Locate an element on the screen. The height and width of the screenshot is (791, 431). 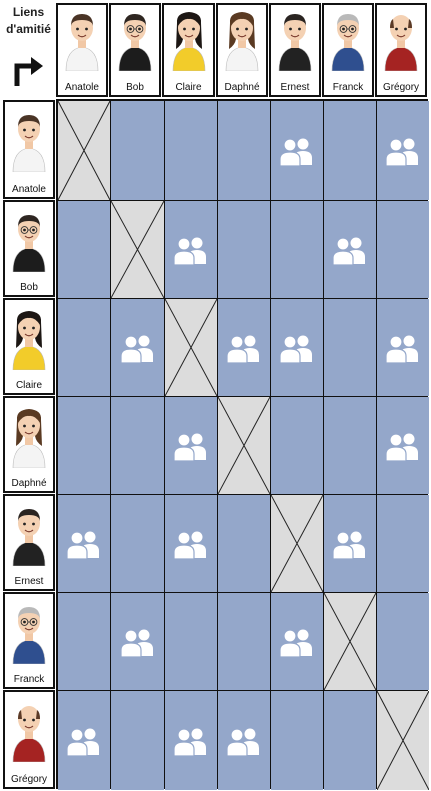
column-header-person: Anatole is located at coordinates (82, 50).